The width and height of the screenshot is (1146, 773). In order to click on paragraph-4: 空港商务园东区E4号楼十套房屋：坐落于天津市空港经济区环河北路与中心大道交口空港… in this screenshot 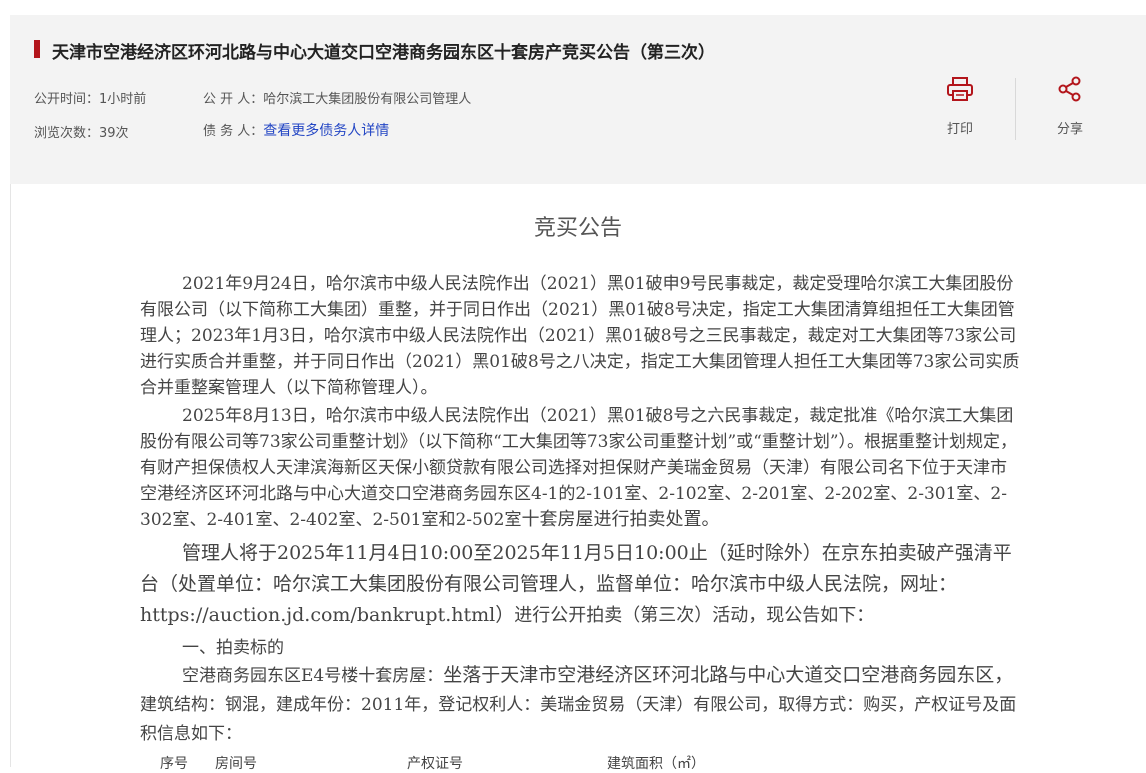, I will do `click(580, 705)`.